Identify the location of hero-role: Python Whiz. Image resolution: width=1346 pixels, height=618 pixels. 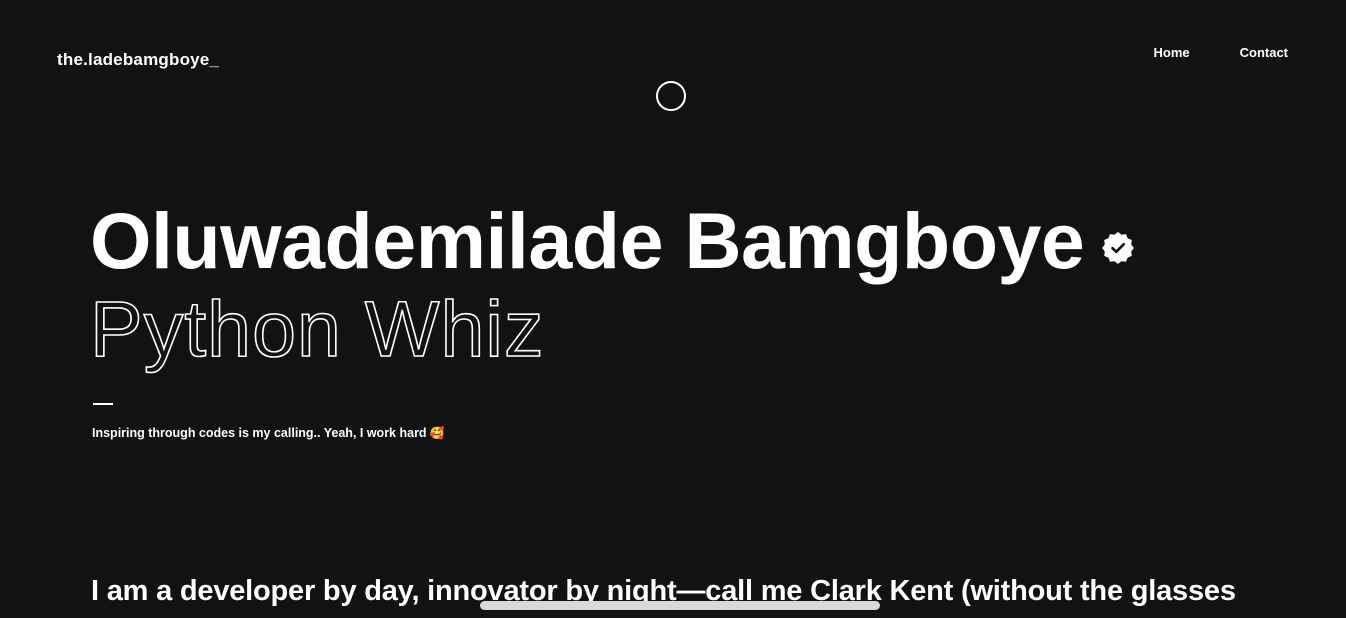
(317, 328).